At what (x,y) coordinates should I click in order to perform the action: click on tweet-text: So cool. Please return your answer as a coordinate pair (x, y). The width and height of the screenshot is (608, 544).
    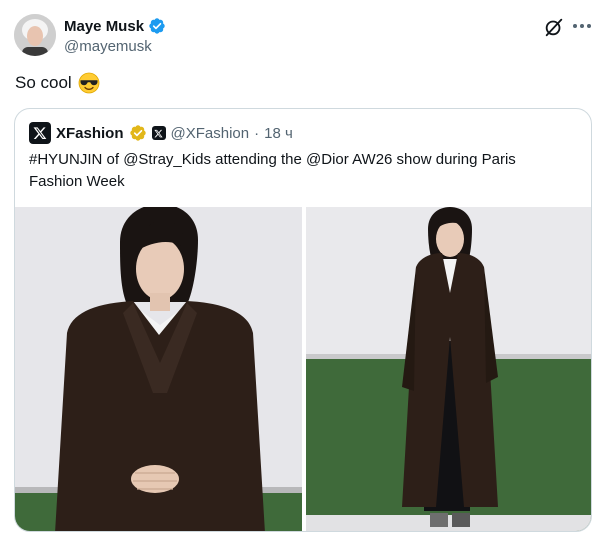
    Looking at the image, I should click on (57, 83).